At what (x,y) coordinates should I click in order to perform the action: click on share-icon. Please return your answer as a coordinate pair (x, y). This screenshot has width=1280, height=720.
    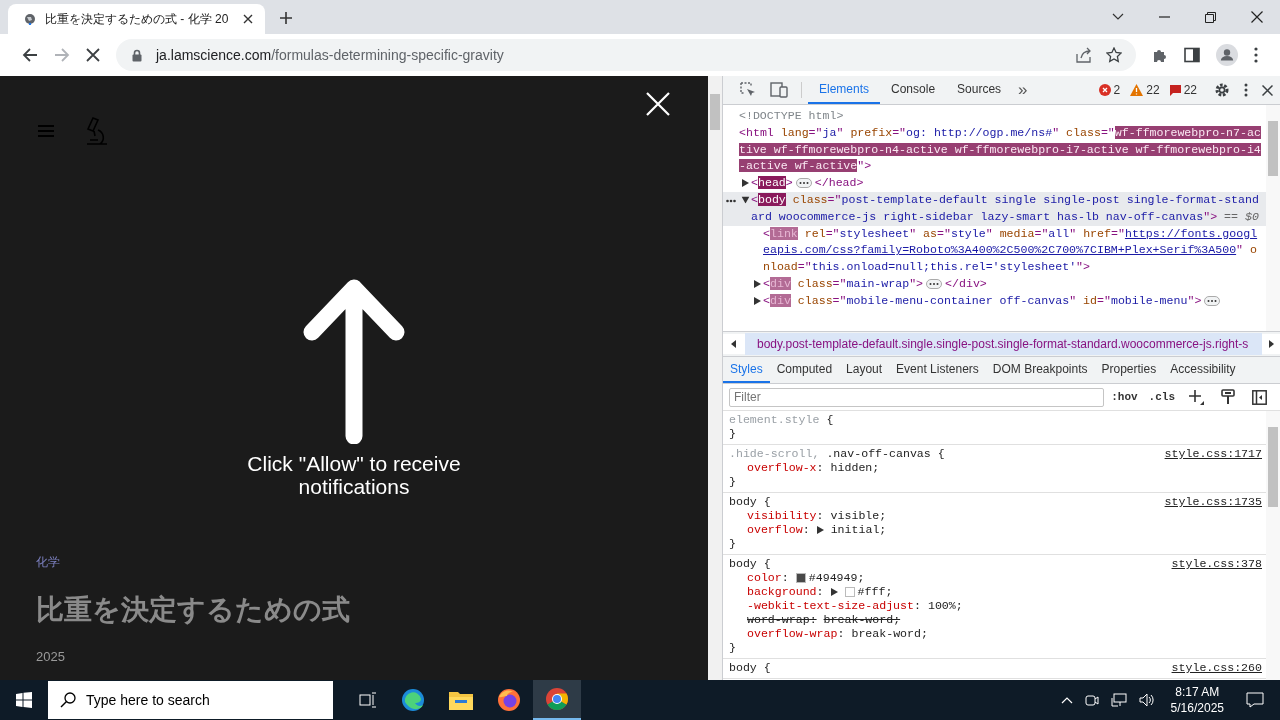
    Looking at the image, I should click on (1084, 55).